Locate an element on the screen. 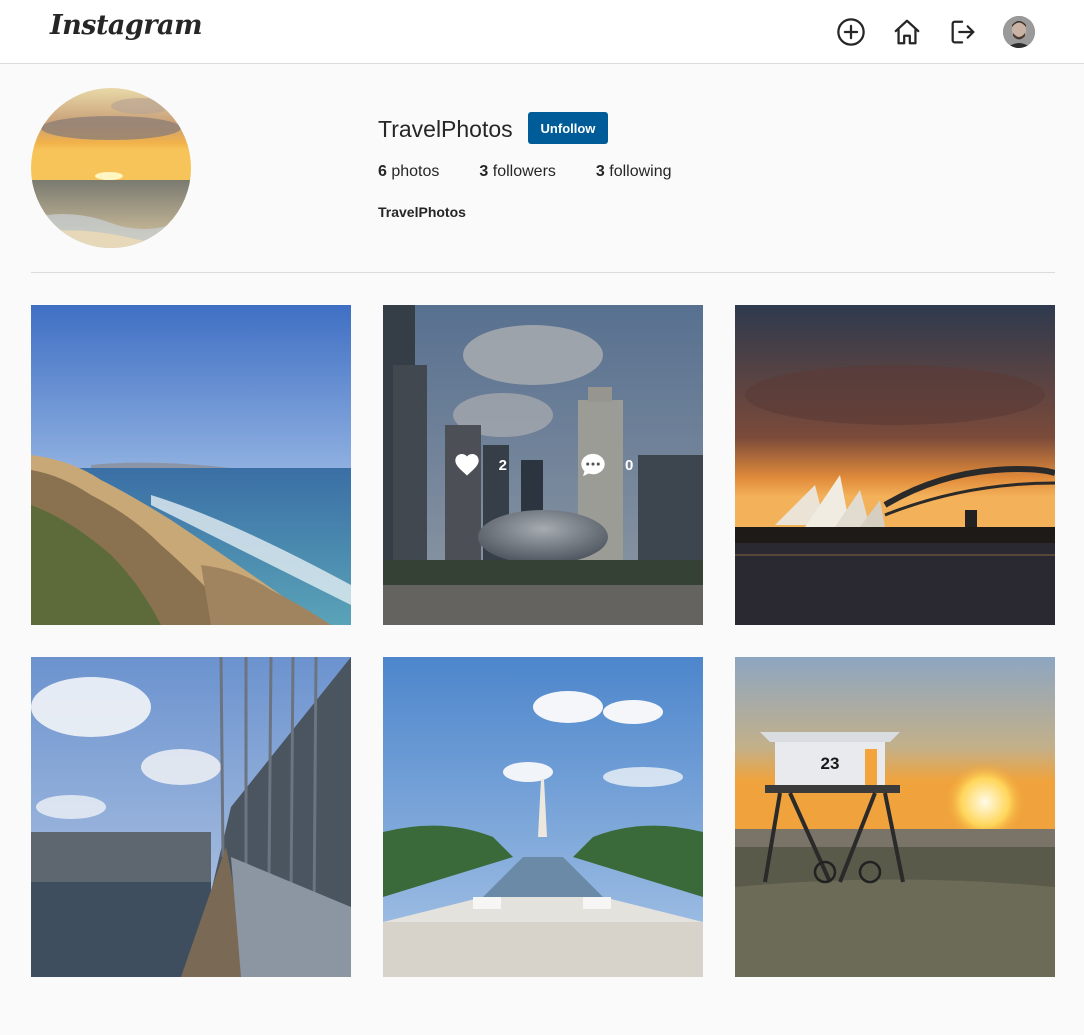  comment-stat: 0 is located at coordinates (606, 465).